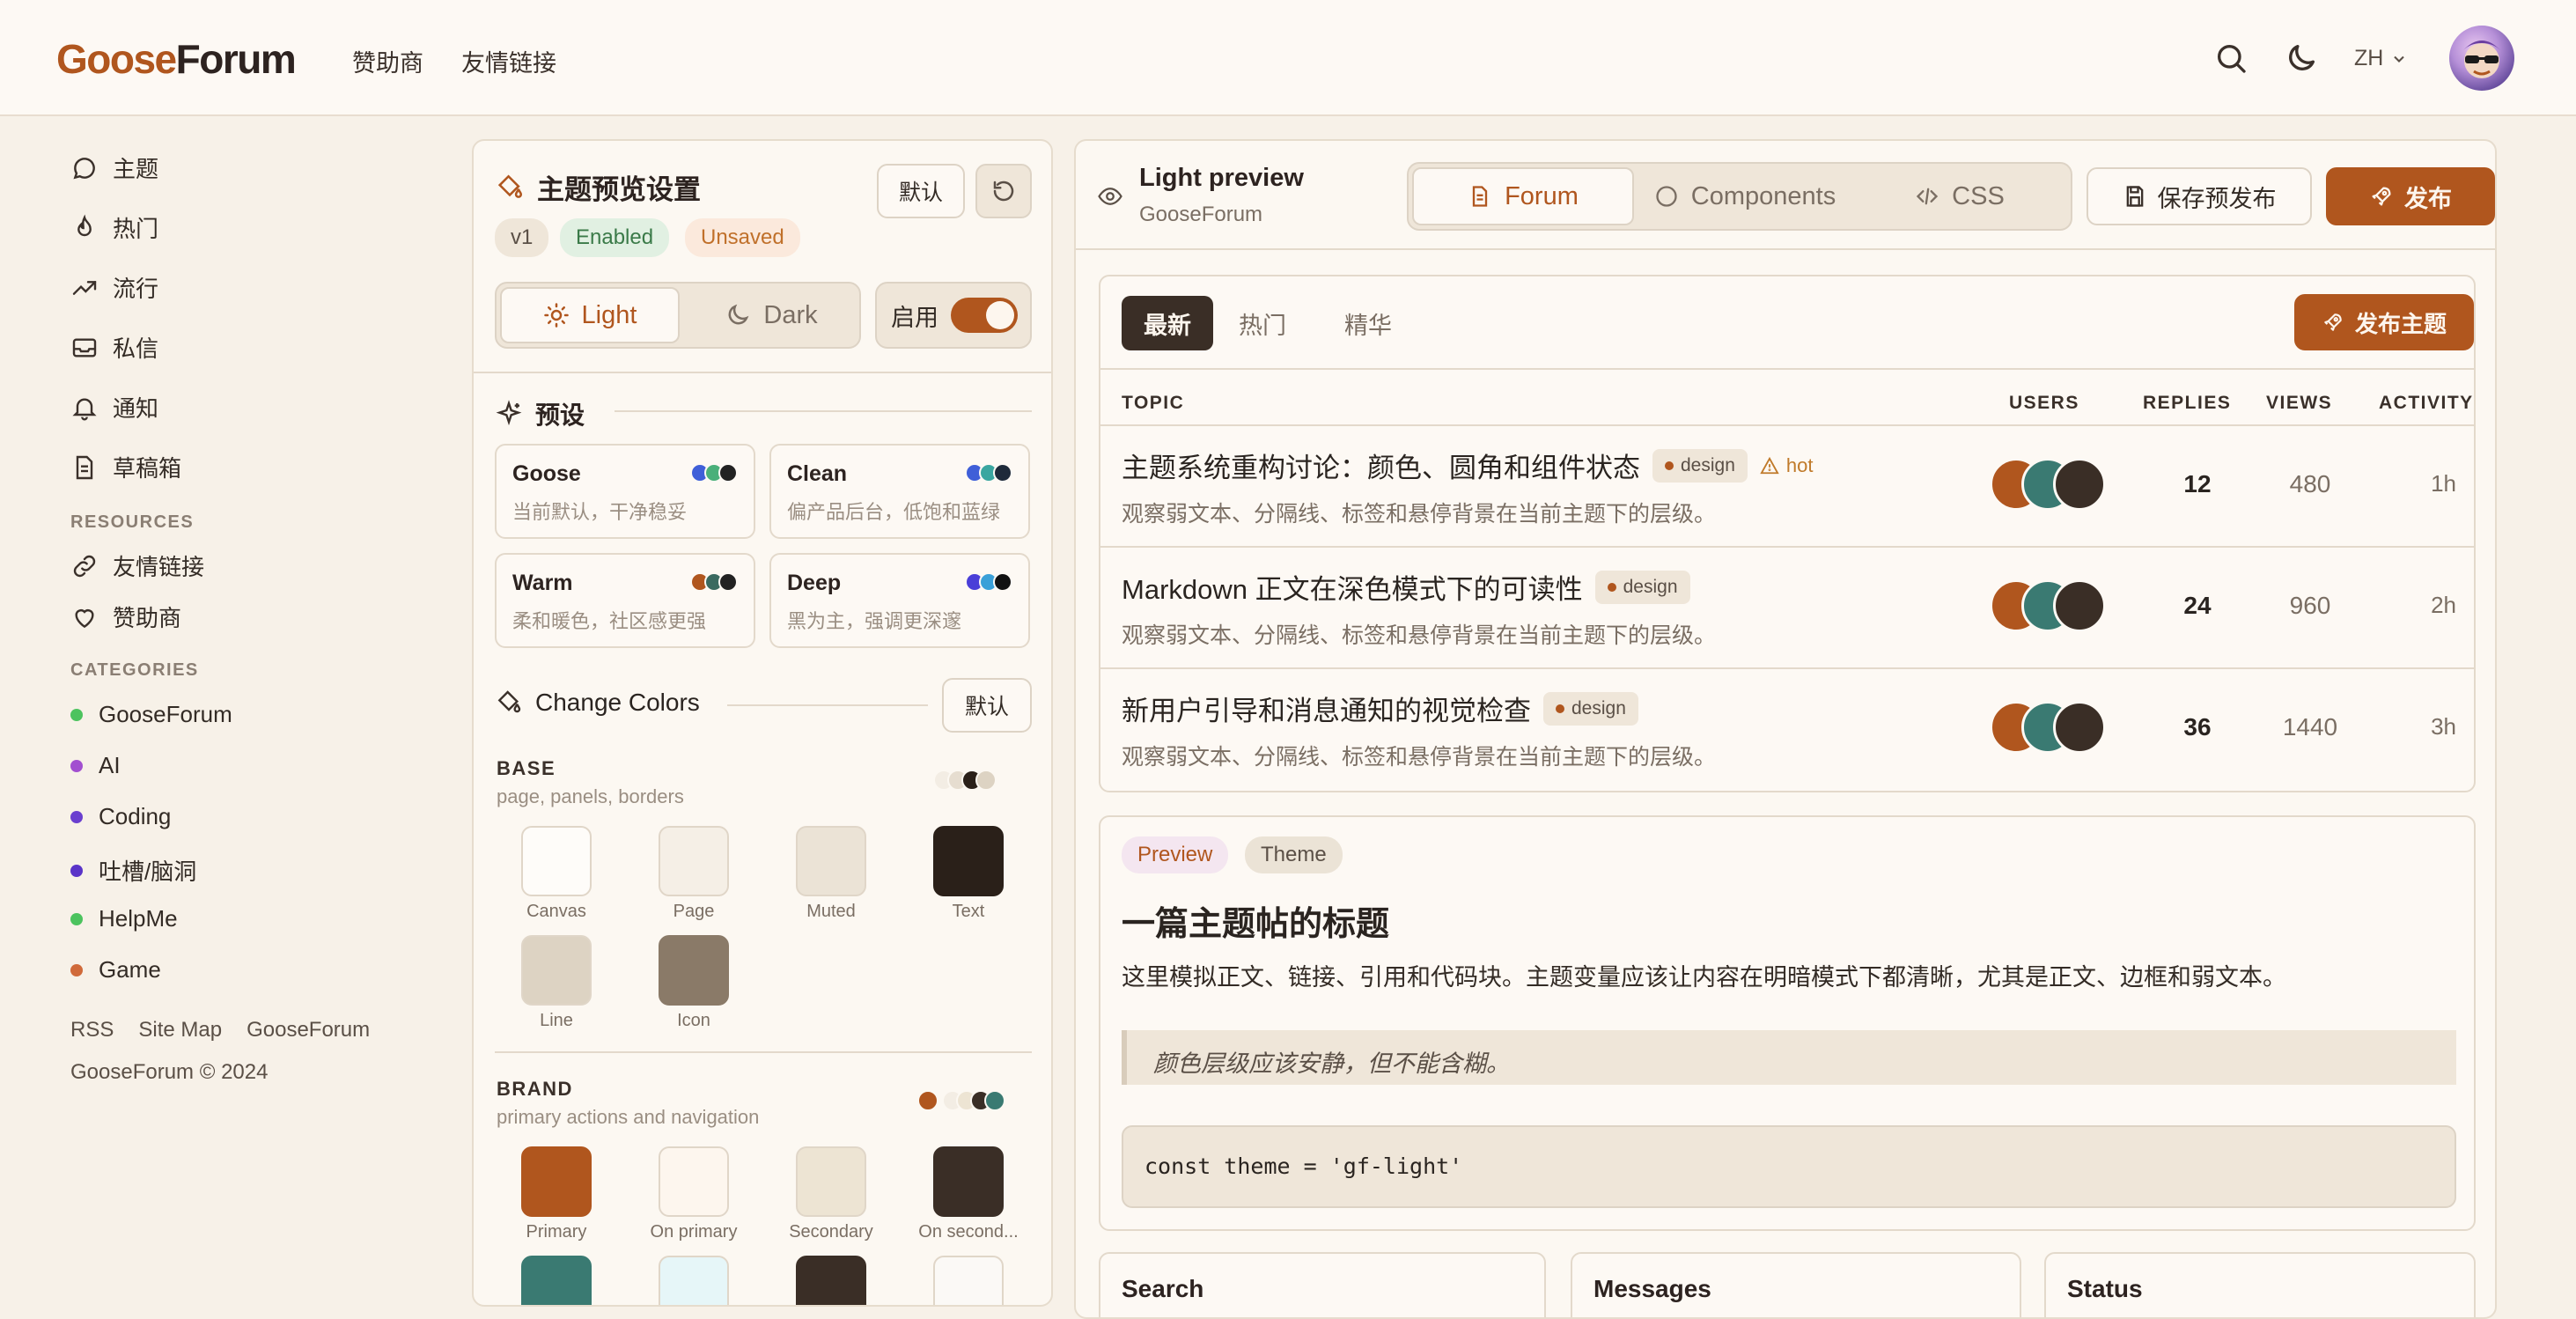 This screenshot has width=2576, height=1319. I want to click on version-badge: v1, so click(522, 237).